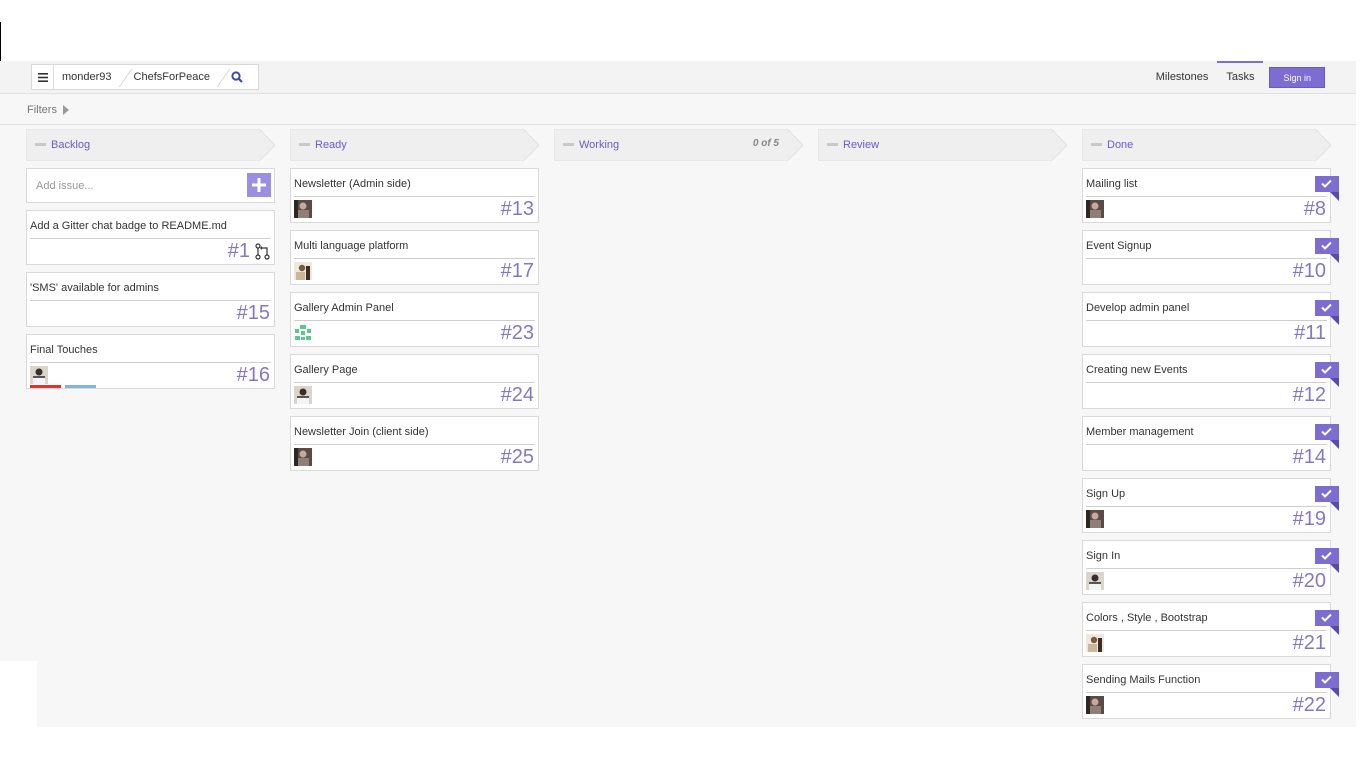 The image size is (1366, 768). I want to click on column-header: Review, so click(942, 145).